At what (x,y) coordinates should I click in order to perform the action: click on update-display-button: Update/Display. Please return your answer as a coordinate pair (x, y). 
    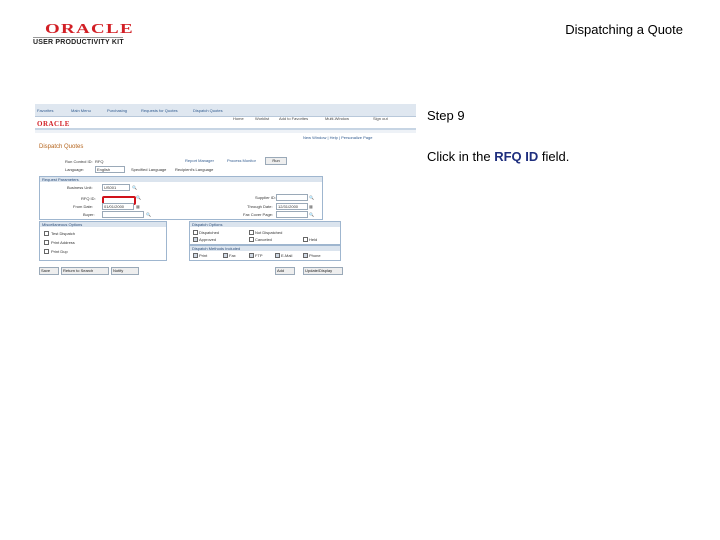
    Looking at the image, I should click on (323, 271).